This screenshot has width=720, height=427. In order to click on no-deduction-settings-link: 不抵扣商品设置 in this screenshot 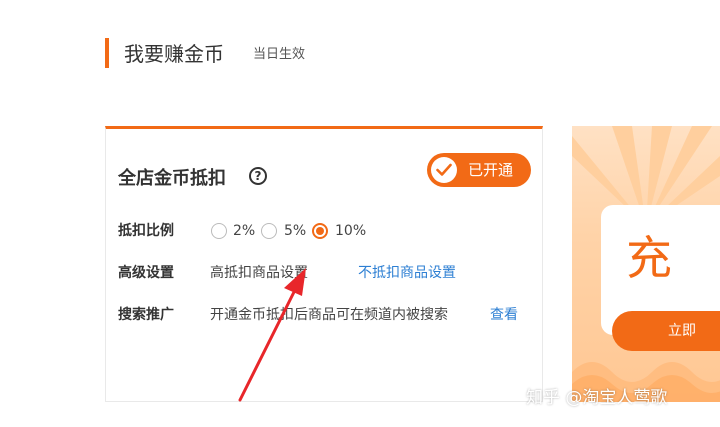, I will do `click(407, 273)`.